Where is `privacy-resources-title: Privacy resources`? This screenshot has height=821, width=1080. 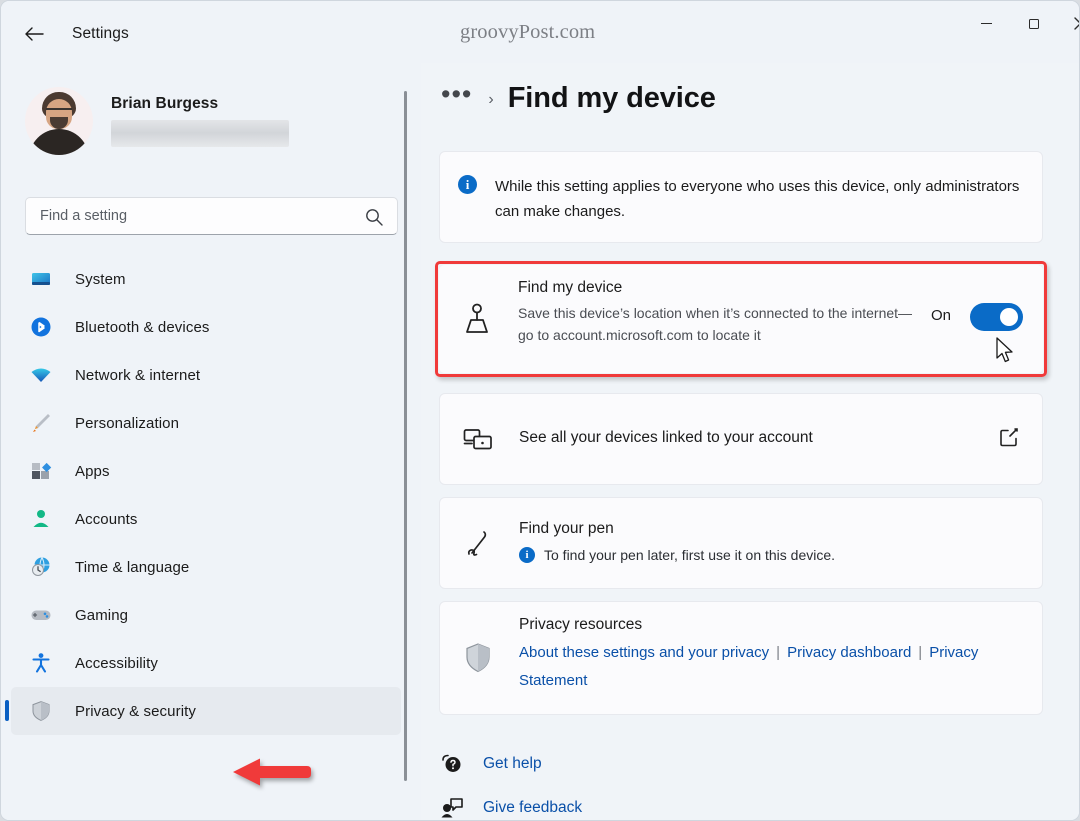
privacy-resources-title: Privacy resources is located at coordinates (581, 624).